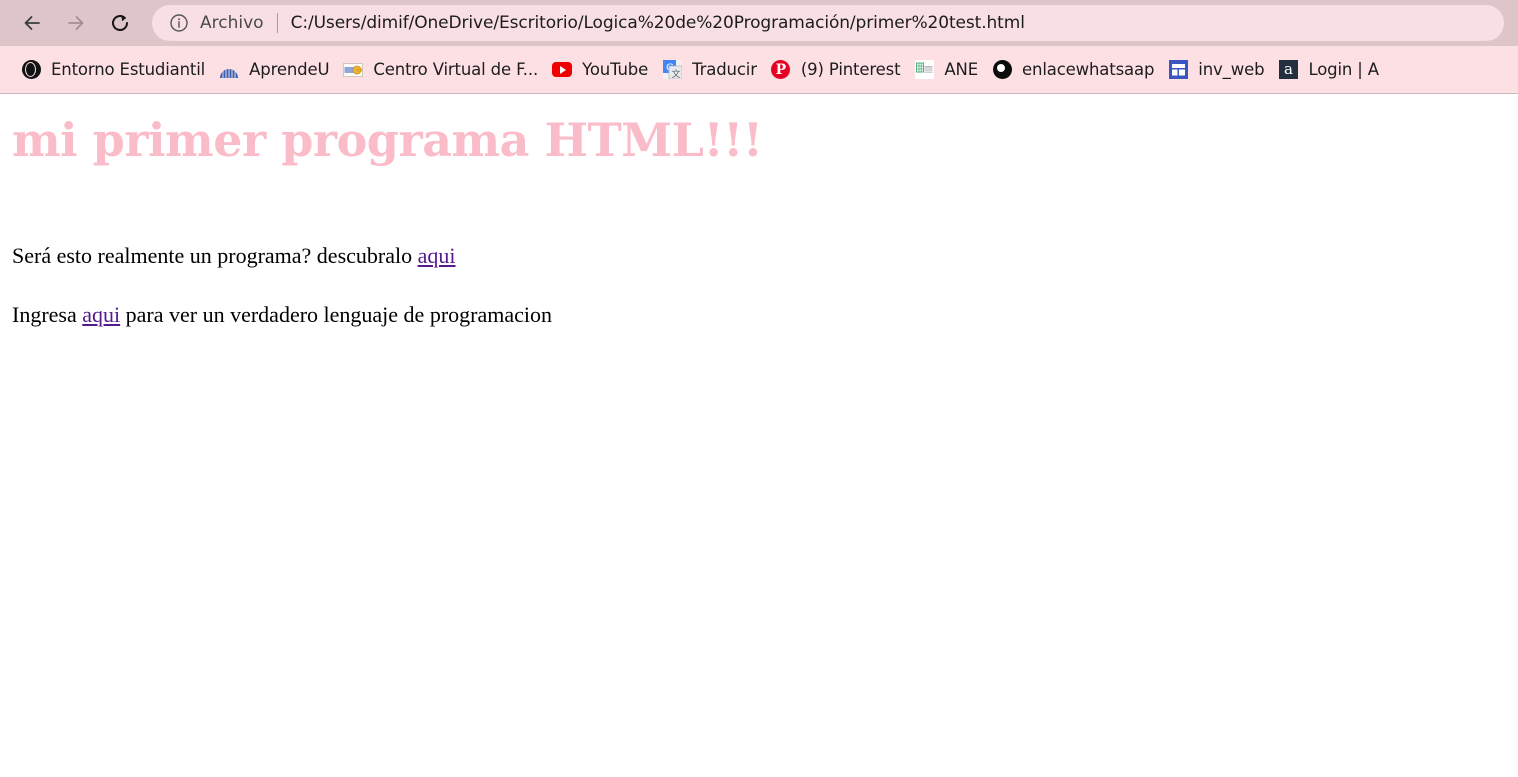 This screenshot has height=777, width=1518. I want to click on globe-icon, so click(31, 70).